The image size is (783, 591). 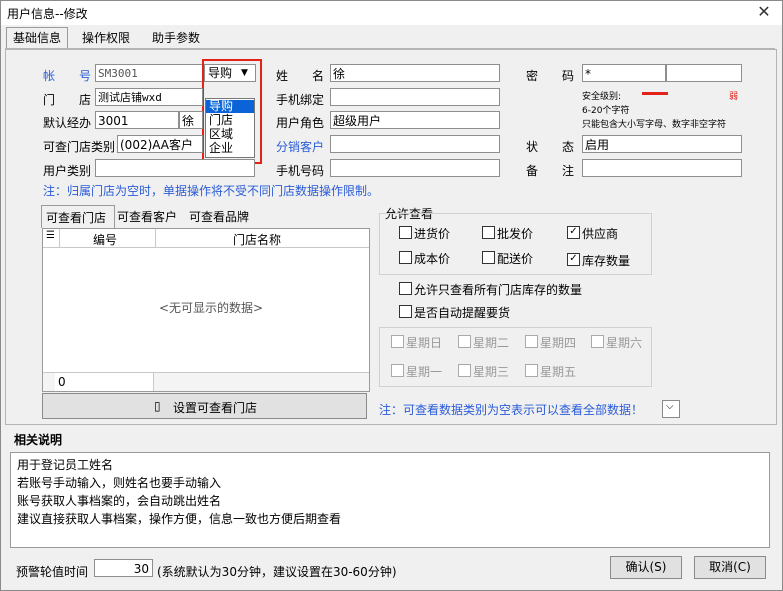 What do you see at coordinates (491, 343) in the screenshot?
I see `checkbox-tuesday-label: 星期二` at bounding box center [491, 343].